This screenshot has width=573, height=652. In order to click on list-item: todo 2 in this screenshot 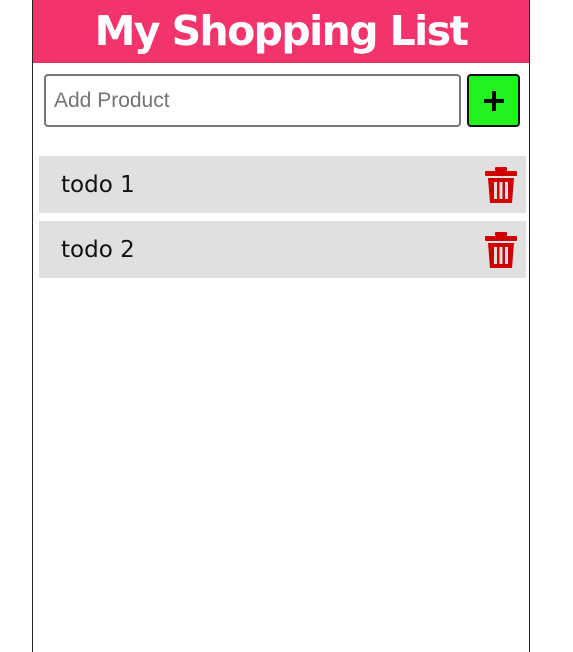, I will do `click(282, 249)`.